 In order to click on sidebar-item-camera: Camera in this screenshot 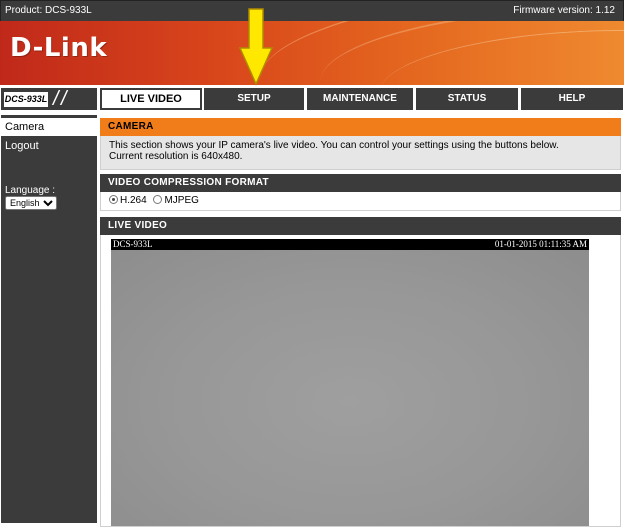, I will do `click(49, 127)`.